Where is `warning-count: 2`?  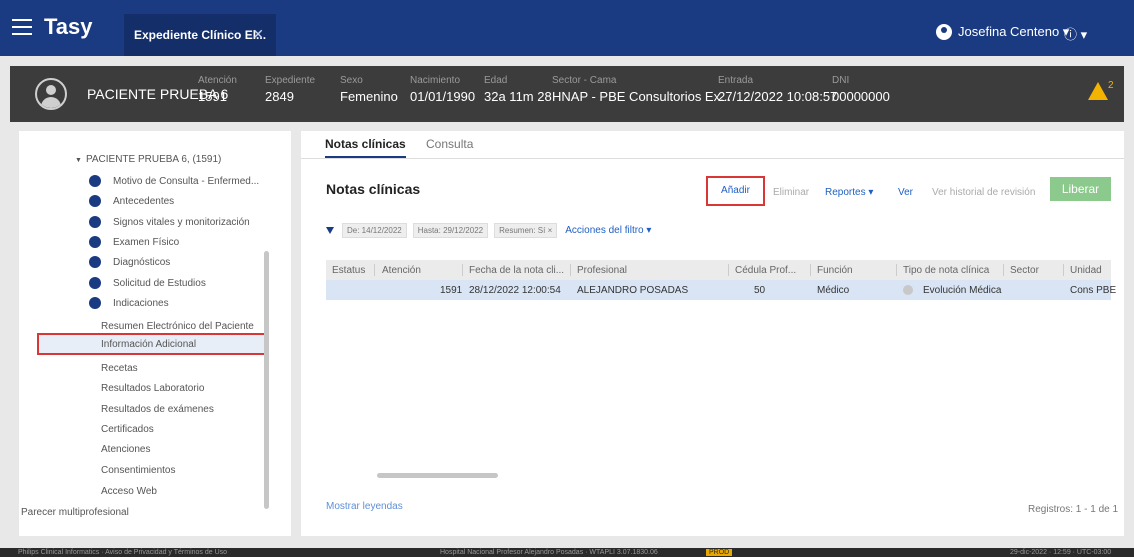 warning-count: 2 is located at coordinates (1111, 85).